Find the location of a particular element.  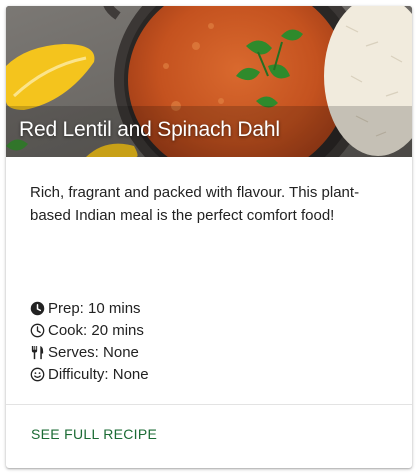

cook-time-label: Cook: 20 mins is located at coordinates (96, 330).